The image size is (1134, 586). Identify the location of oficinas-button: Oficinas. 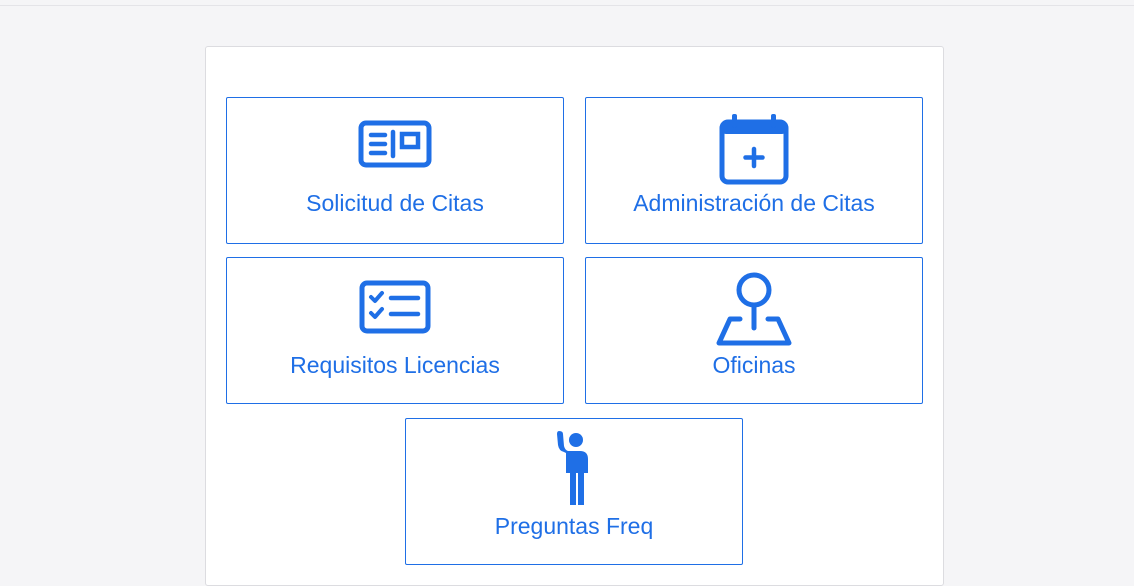
(754, 330).